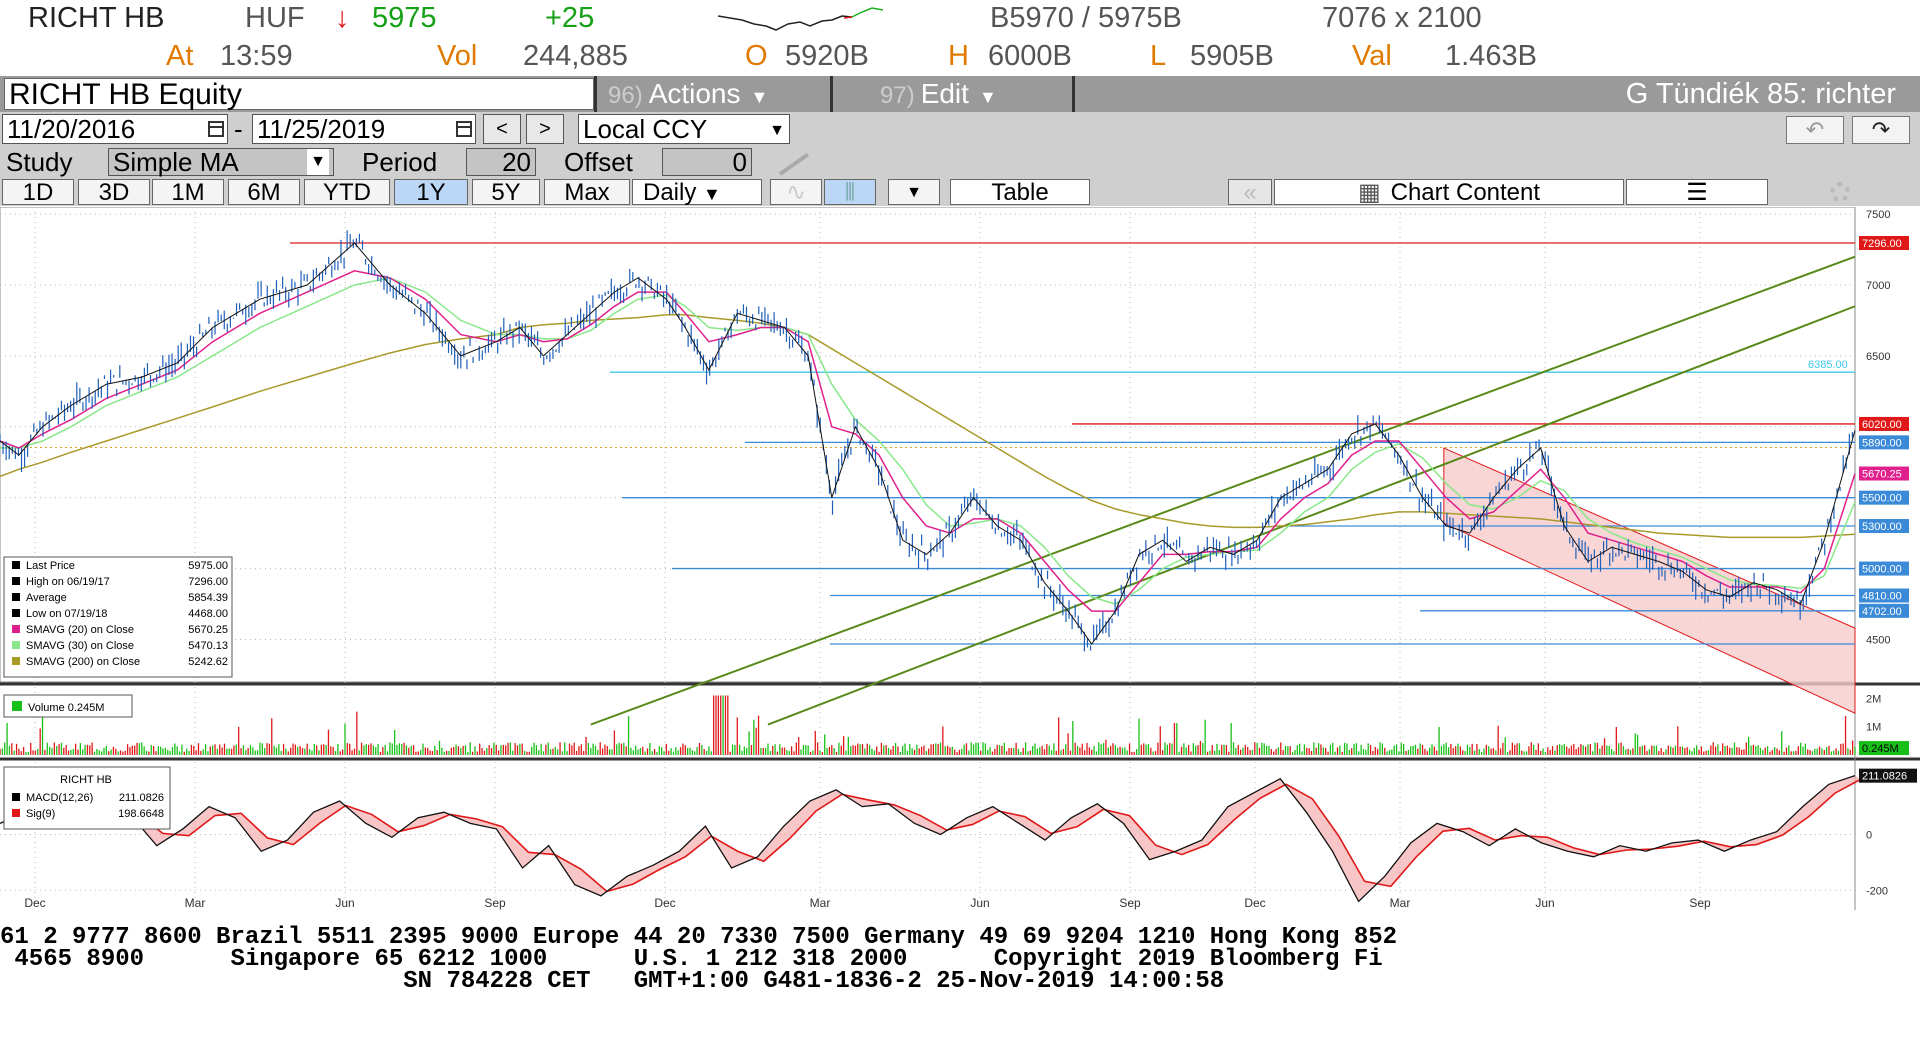 The height and width of the screenshot is (1039, 1920). What do you see at coordinates (793, 164) in the screenshot?
I see `pen-icon` at bounding box center [793, 164].